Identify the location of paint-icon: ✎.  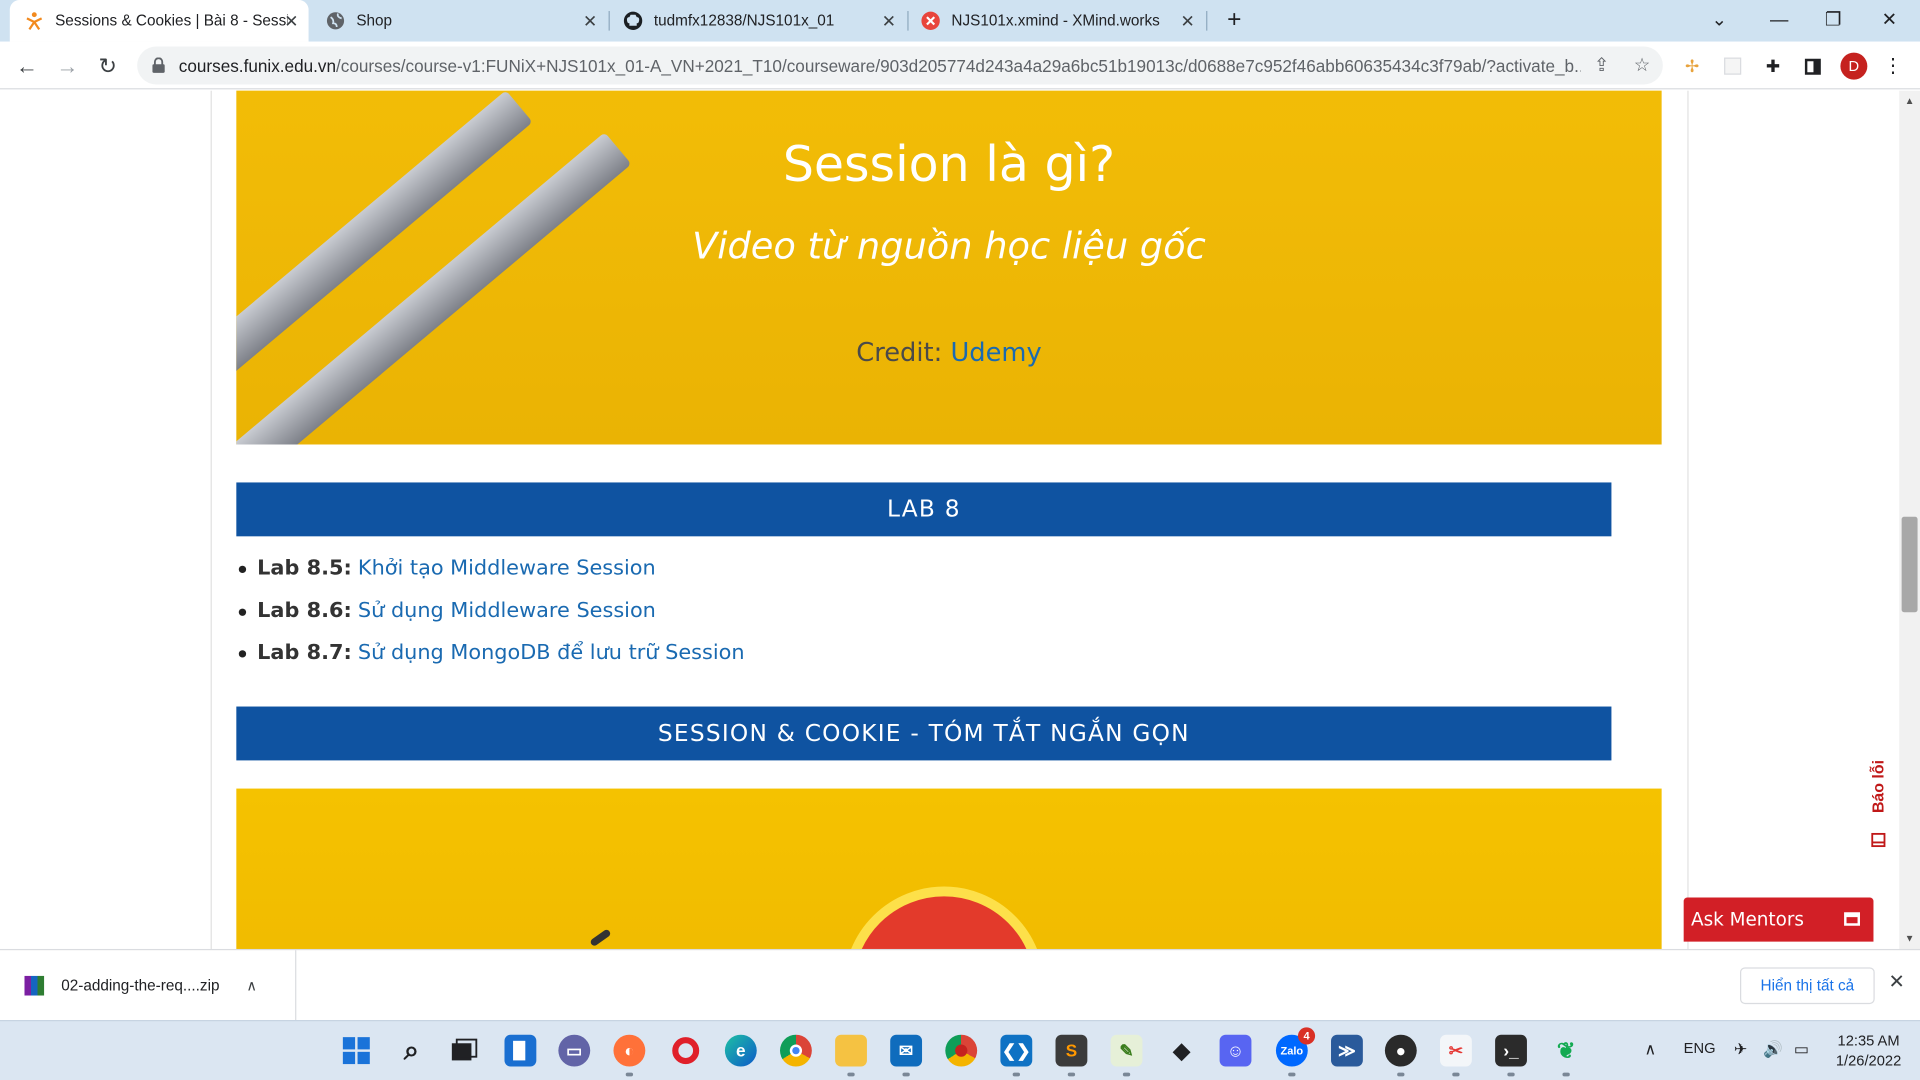
(1126, 1055).